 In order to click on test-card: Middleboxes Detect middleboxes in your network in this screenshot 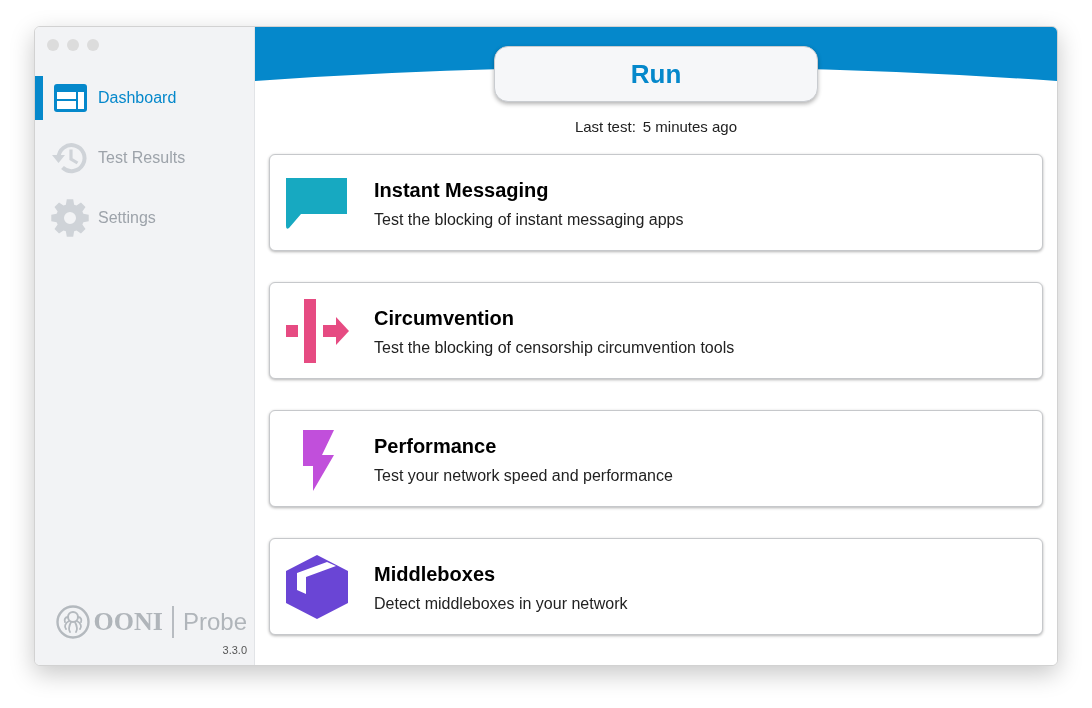, I will do `click(656, 586)`.